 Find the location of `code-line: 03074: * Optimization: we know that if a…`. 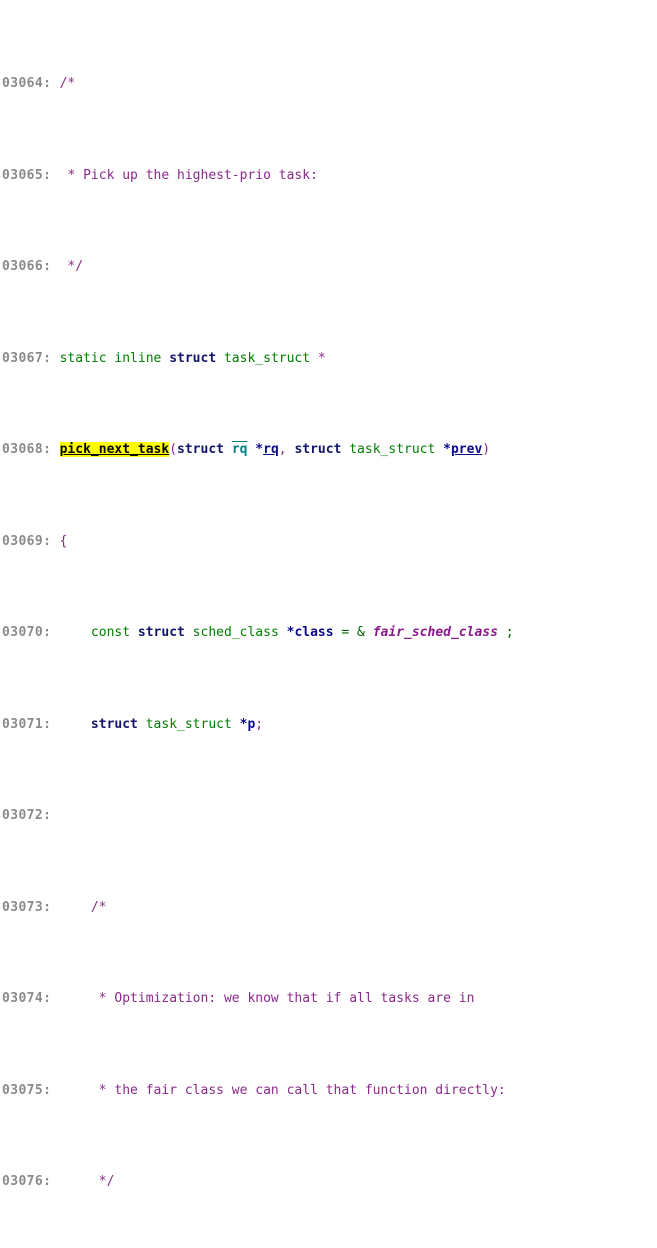

code-line: 03074: * Optimization: we know that if a… is located at coordinates (329, 999).